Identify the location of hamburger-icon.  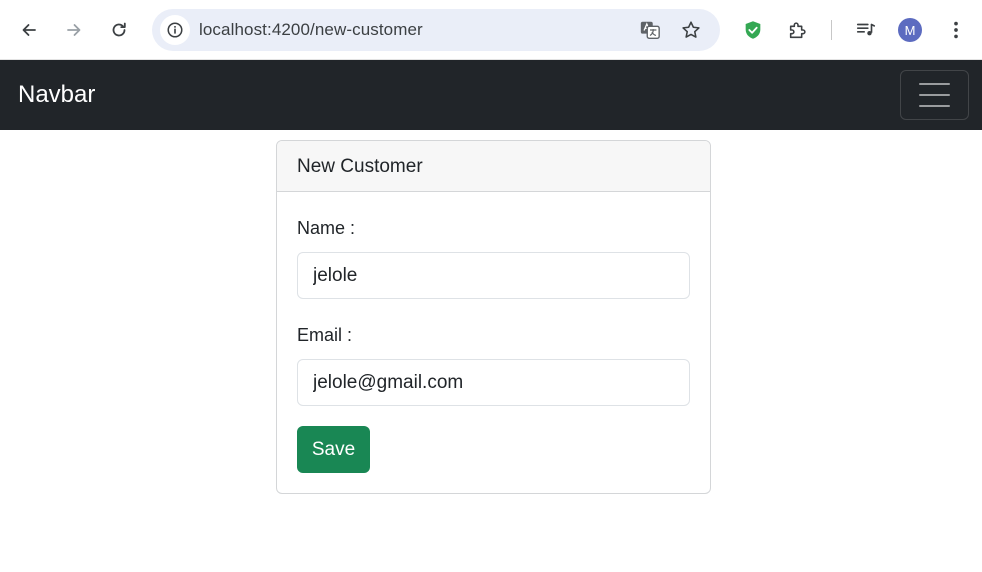
(934, 95).